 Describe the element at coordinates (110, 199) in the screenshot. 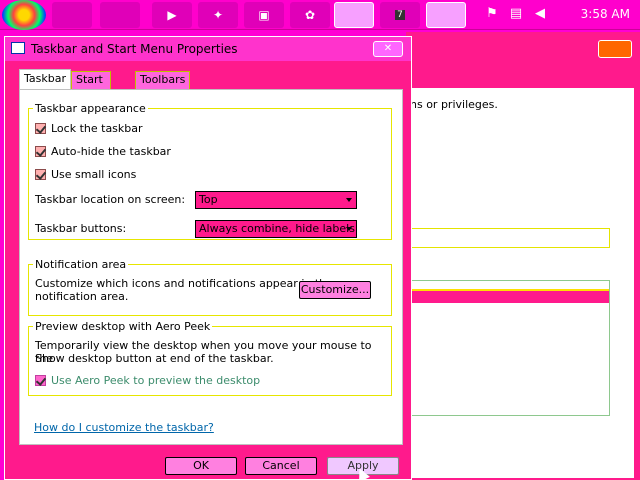

I see `location-label: Taskbar location on screen:` at that location.